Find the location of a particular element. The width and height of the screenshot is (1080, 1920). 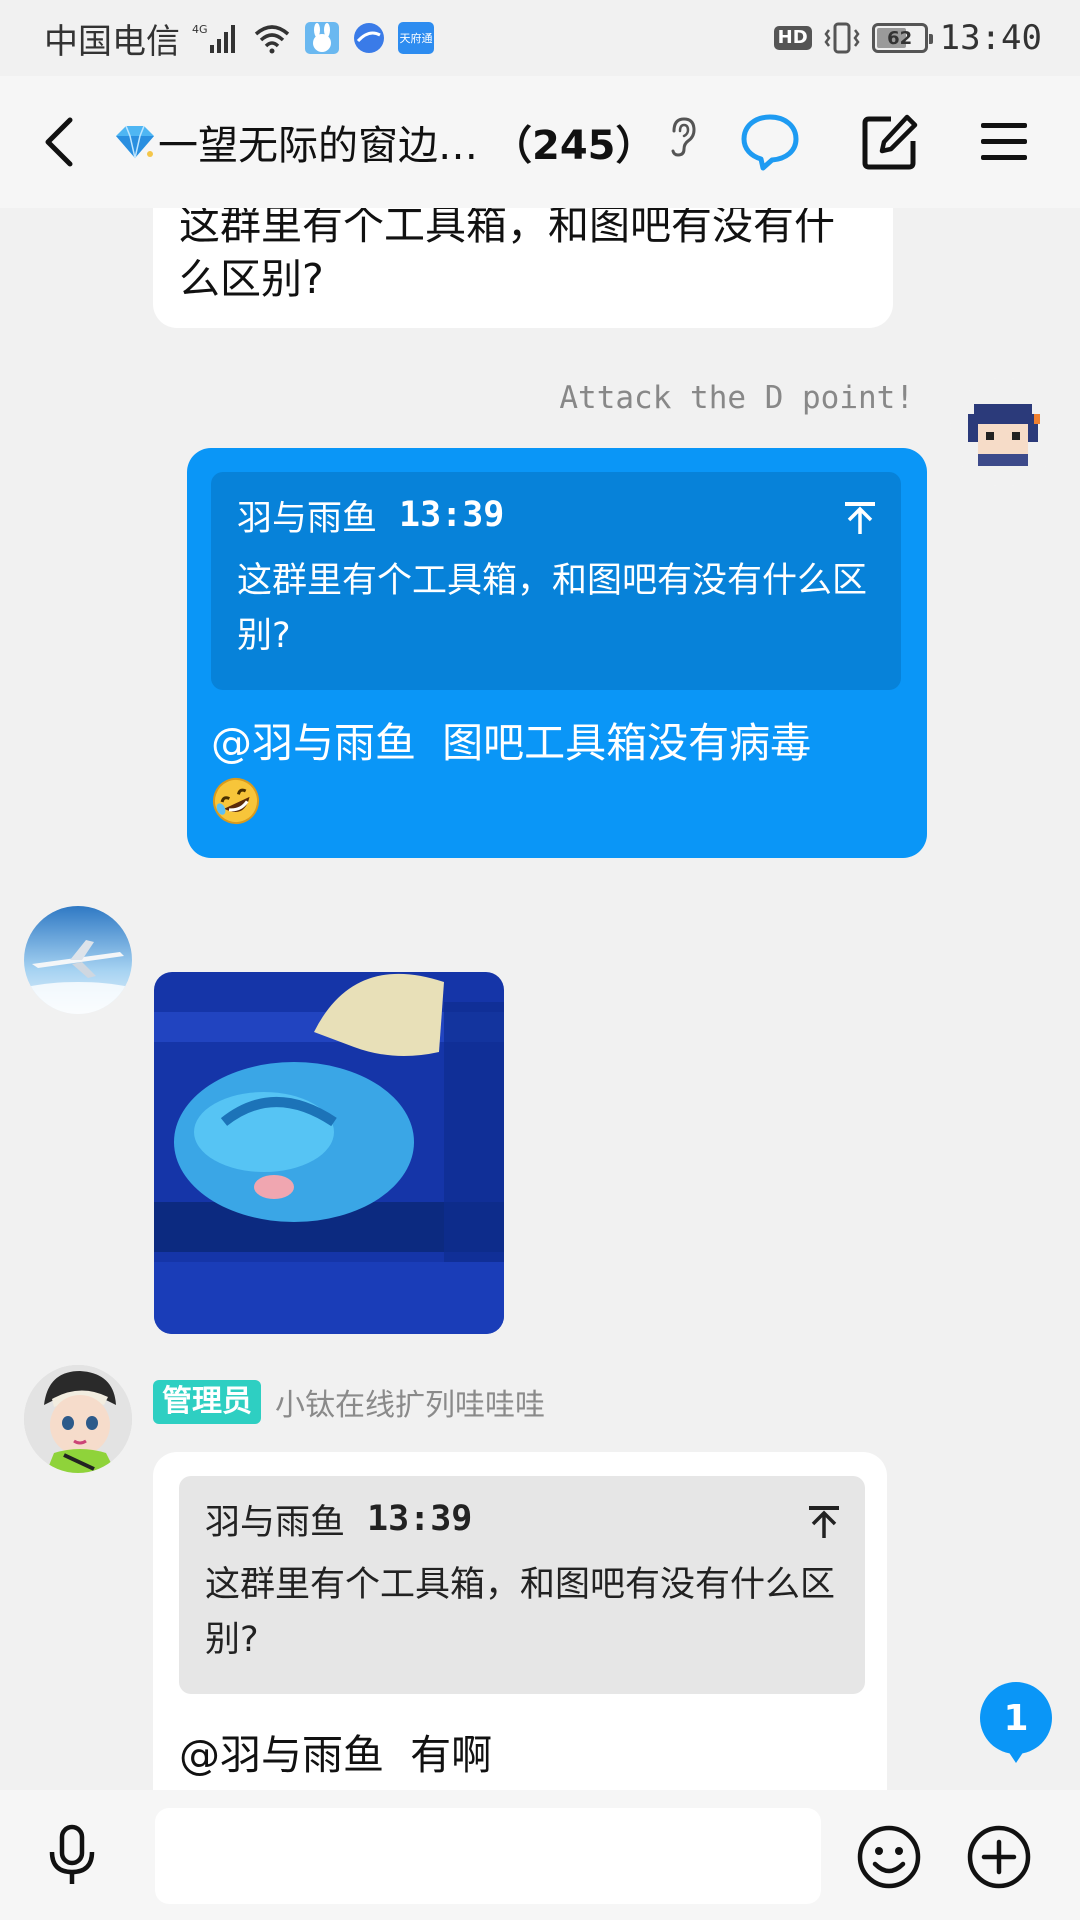

emoji-button is located at coordinates (889, 1857).